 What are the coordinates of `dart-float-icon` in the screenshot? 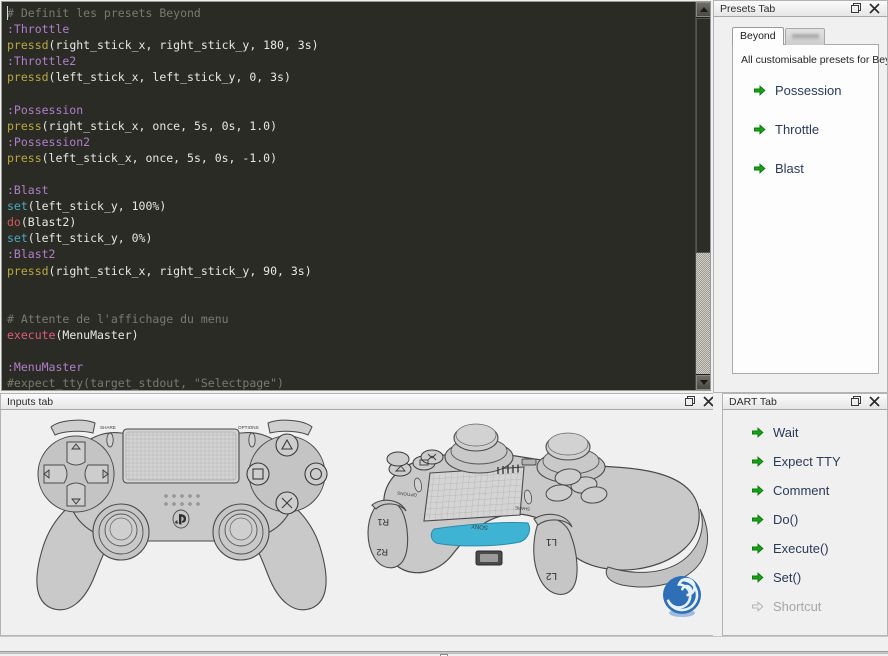 It's located at (856, 401).